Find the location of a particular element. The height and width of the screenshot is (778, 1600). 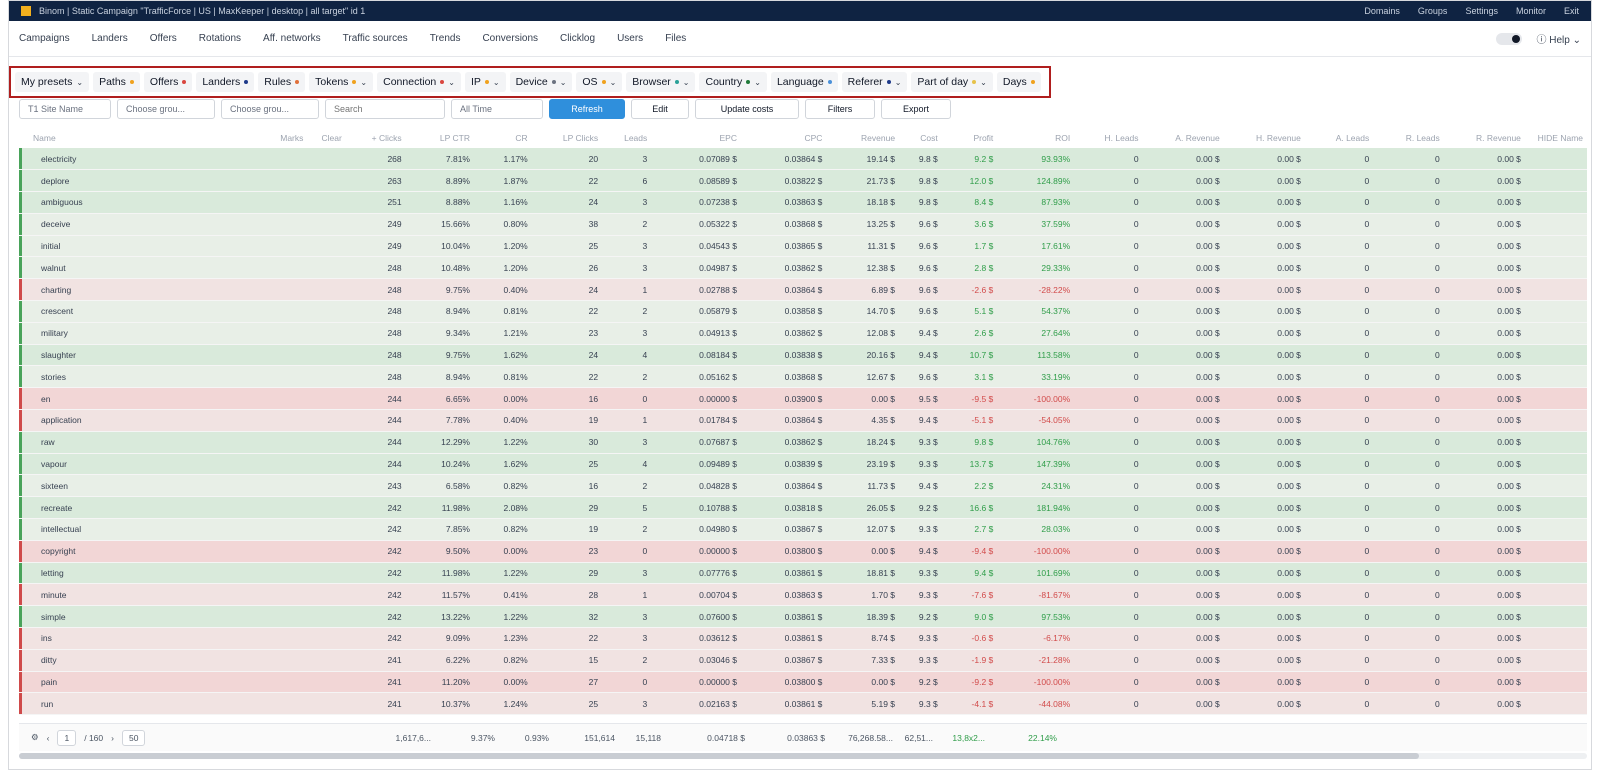

export-button: Export is located at coordinates (916, 109).